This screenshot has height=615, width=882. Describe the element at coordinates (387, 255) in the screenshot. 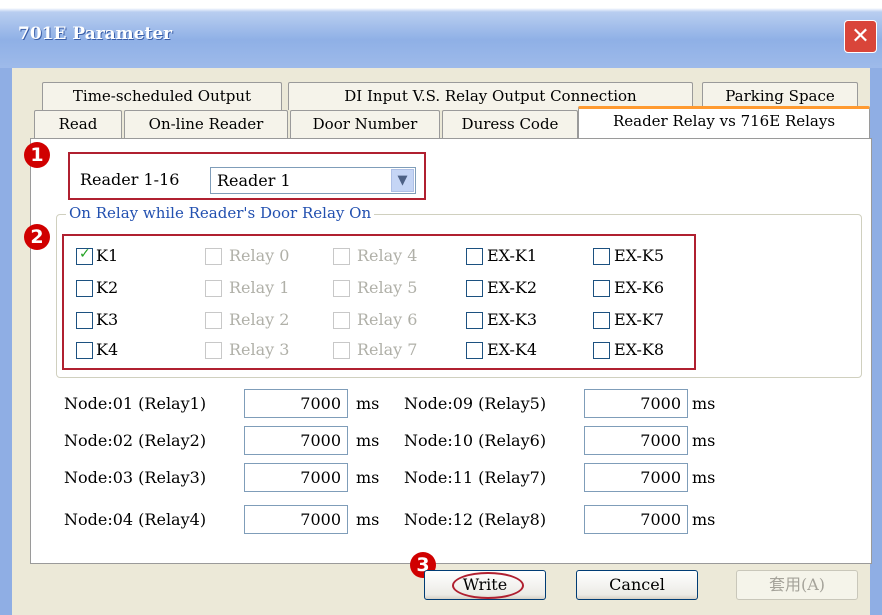

I see `relay-4-label: Relay 4` at that location.